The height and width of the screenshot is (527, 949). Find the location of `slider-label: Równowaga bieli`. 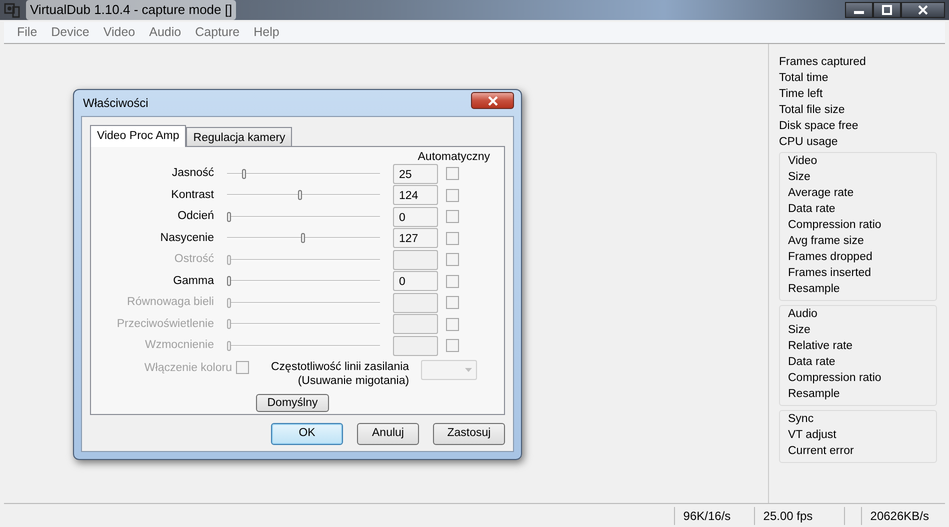

slider-label: Równowaga bieli is located at coordinates (170, 302).